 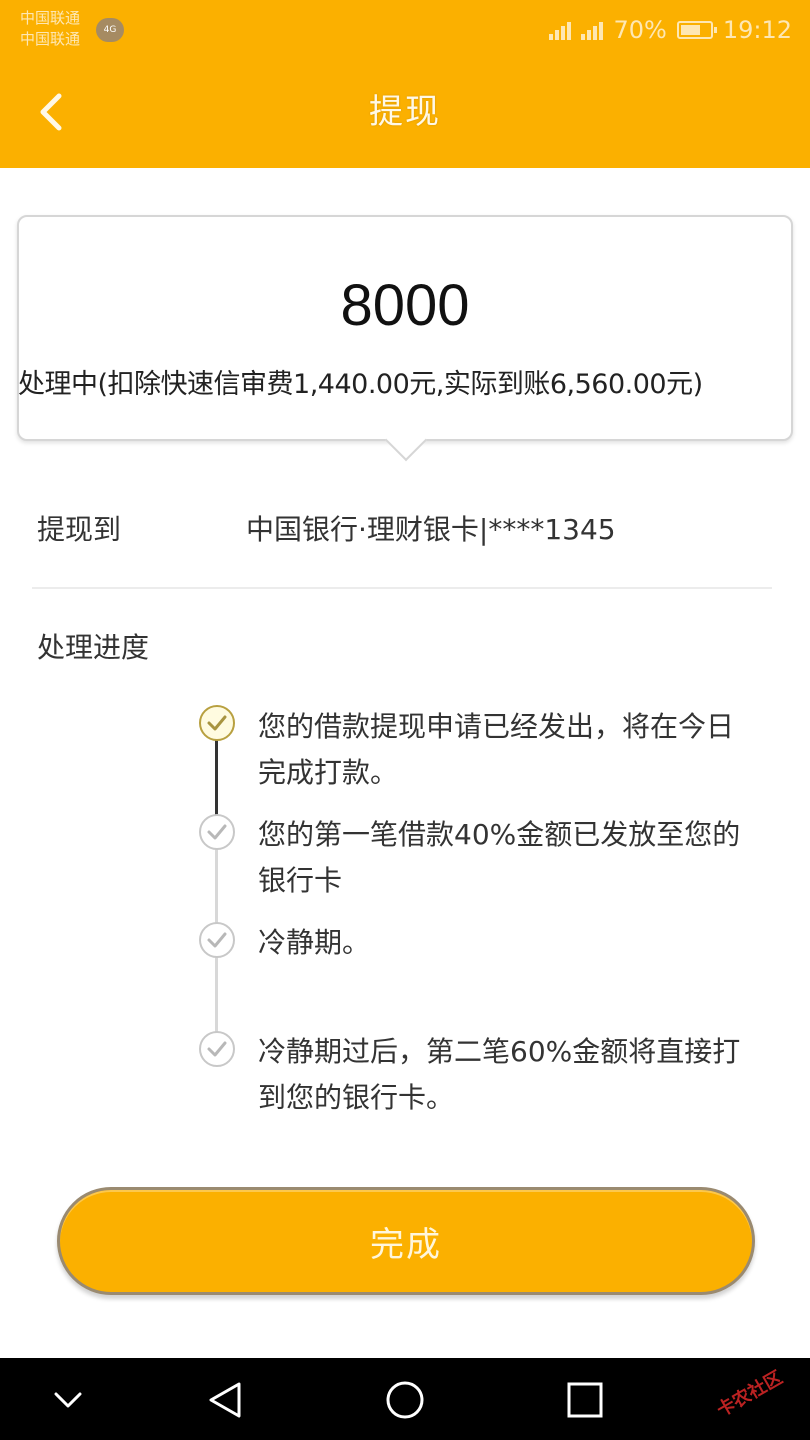 I want to click on carrier-2: 中国联通, so click(x=50, y=39).